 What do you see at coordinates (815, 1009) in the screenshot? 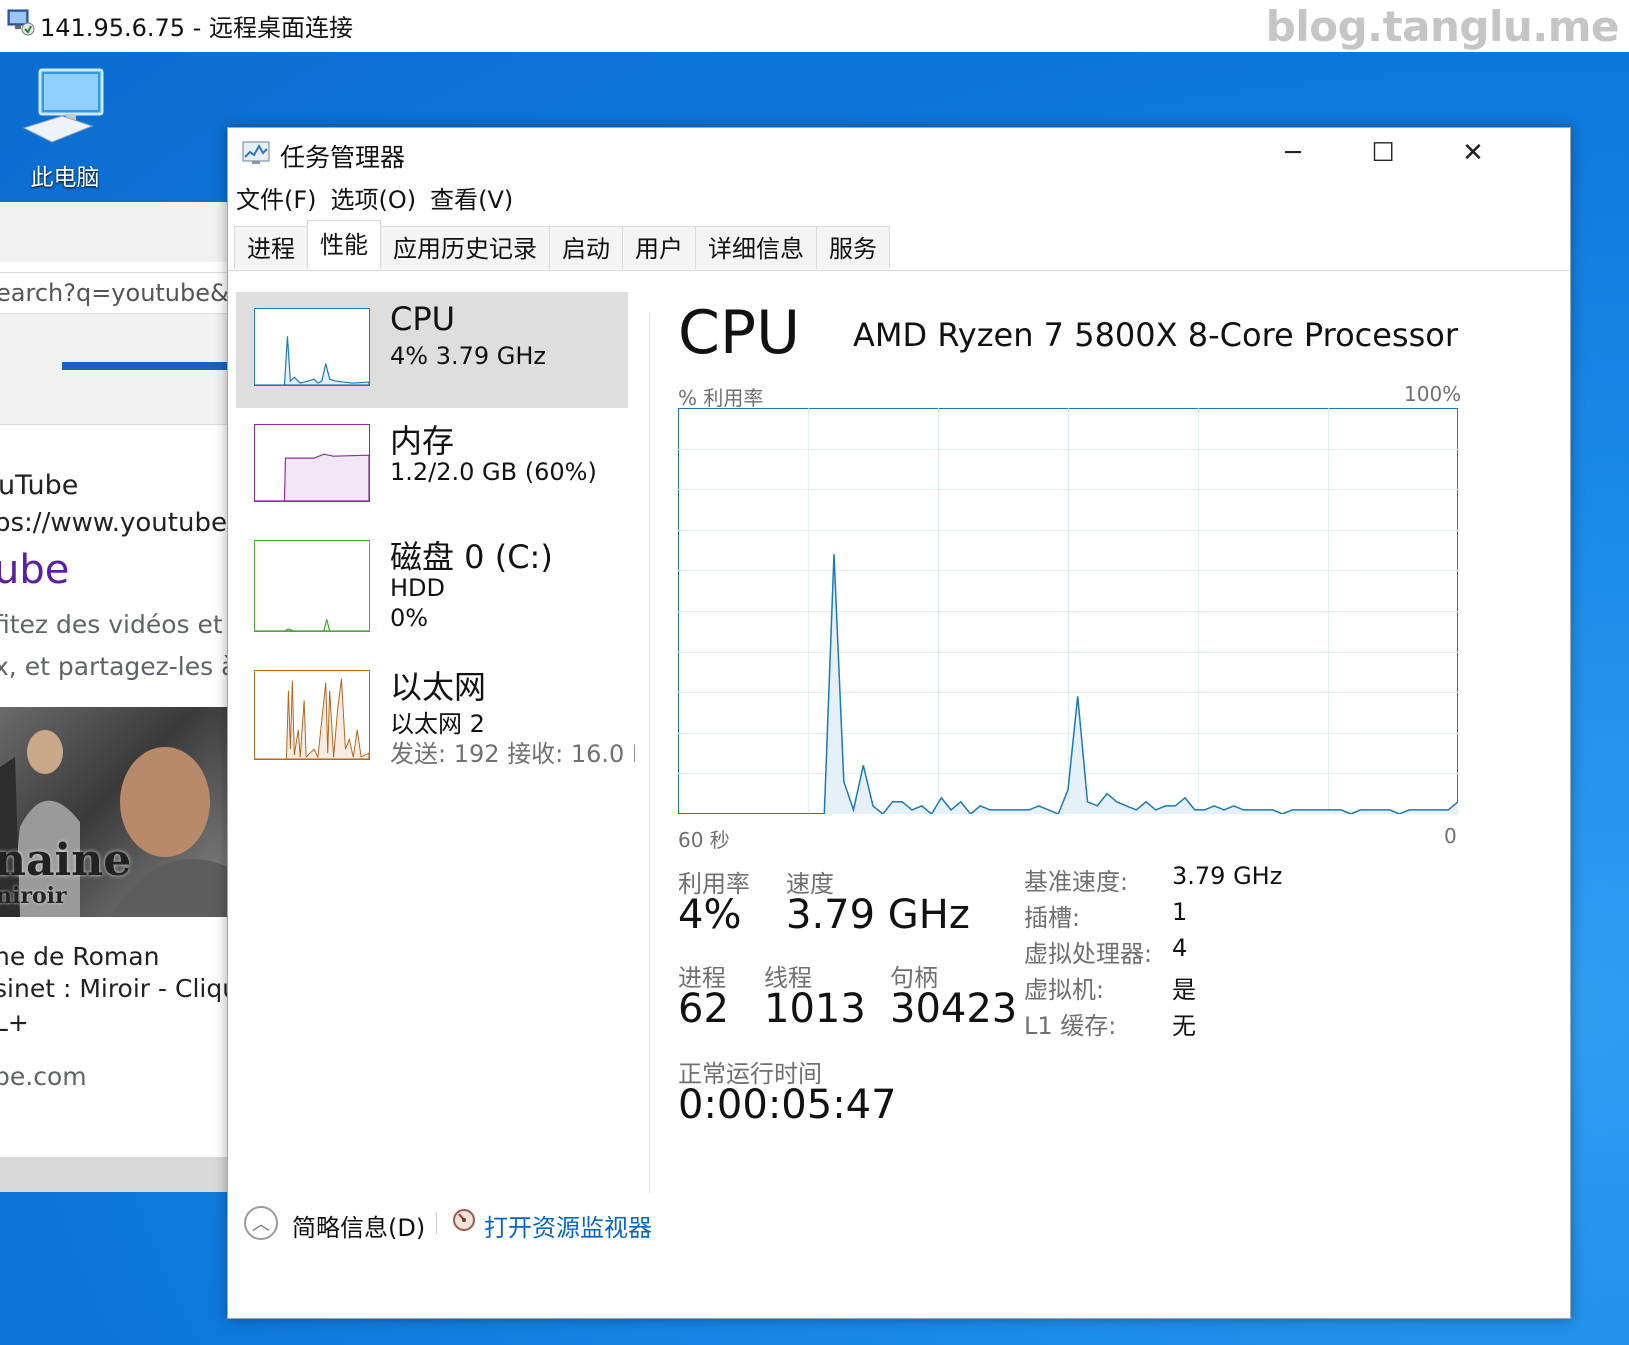
I see `threads-value: 1013` at bounding box center [815, 1009].